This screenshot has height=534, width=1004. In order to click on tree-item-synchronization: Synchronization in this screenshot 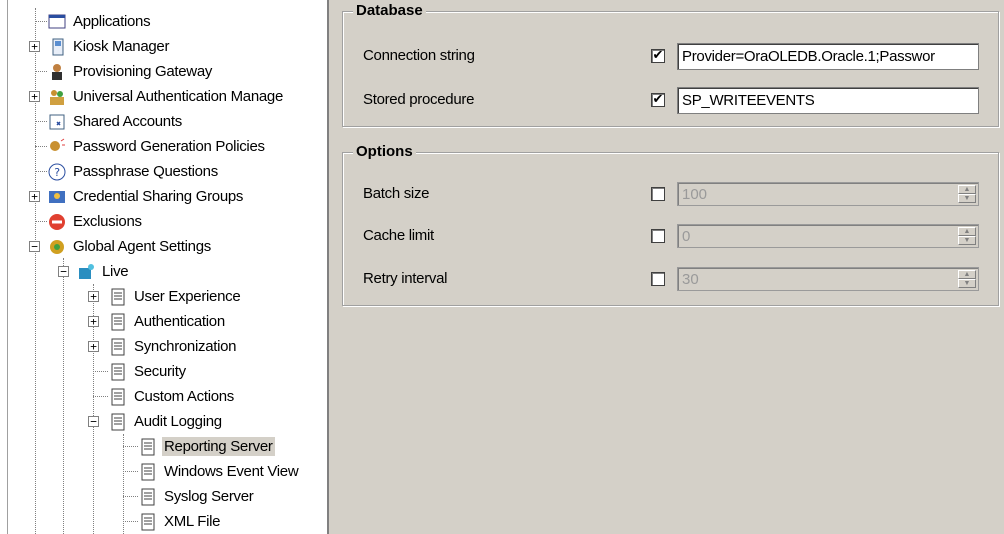, I will do `click(173, 346)`.